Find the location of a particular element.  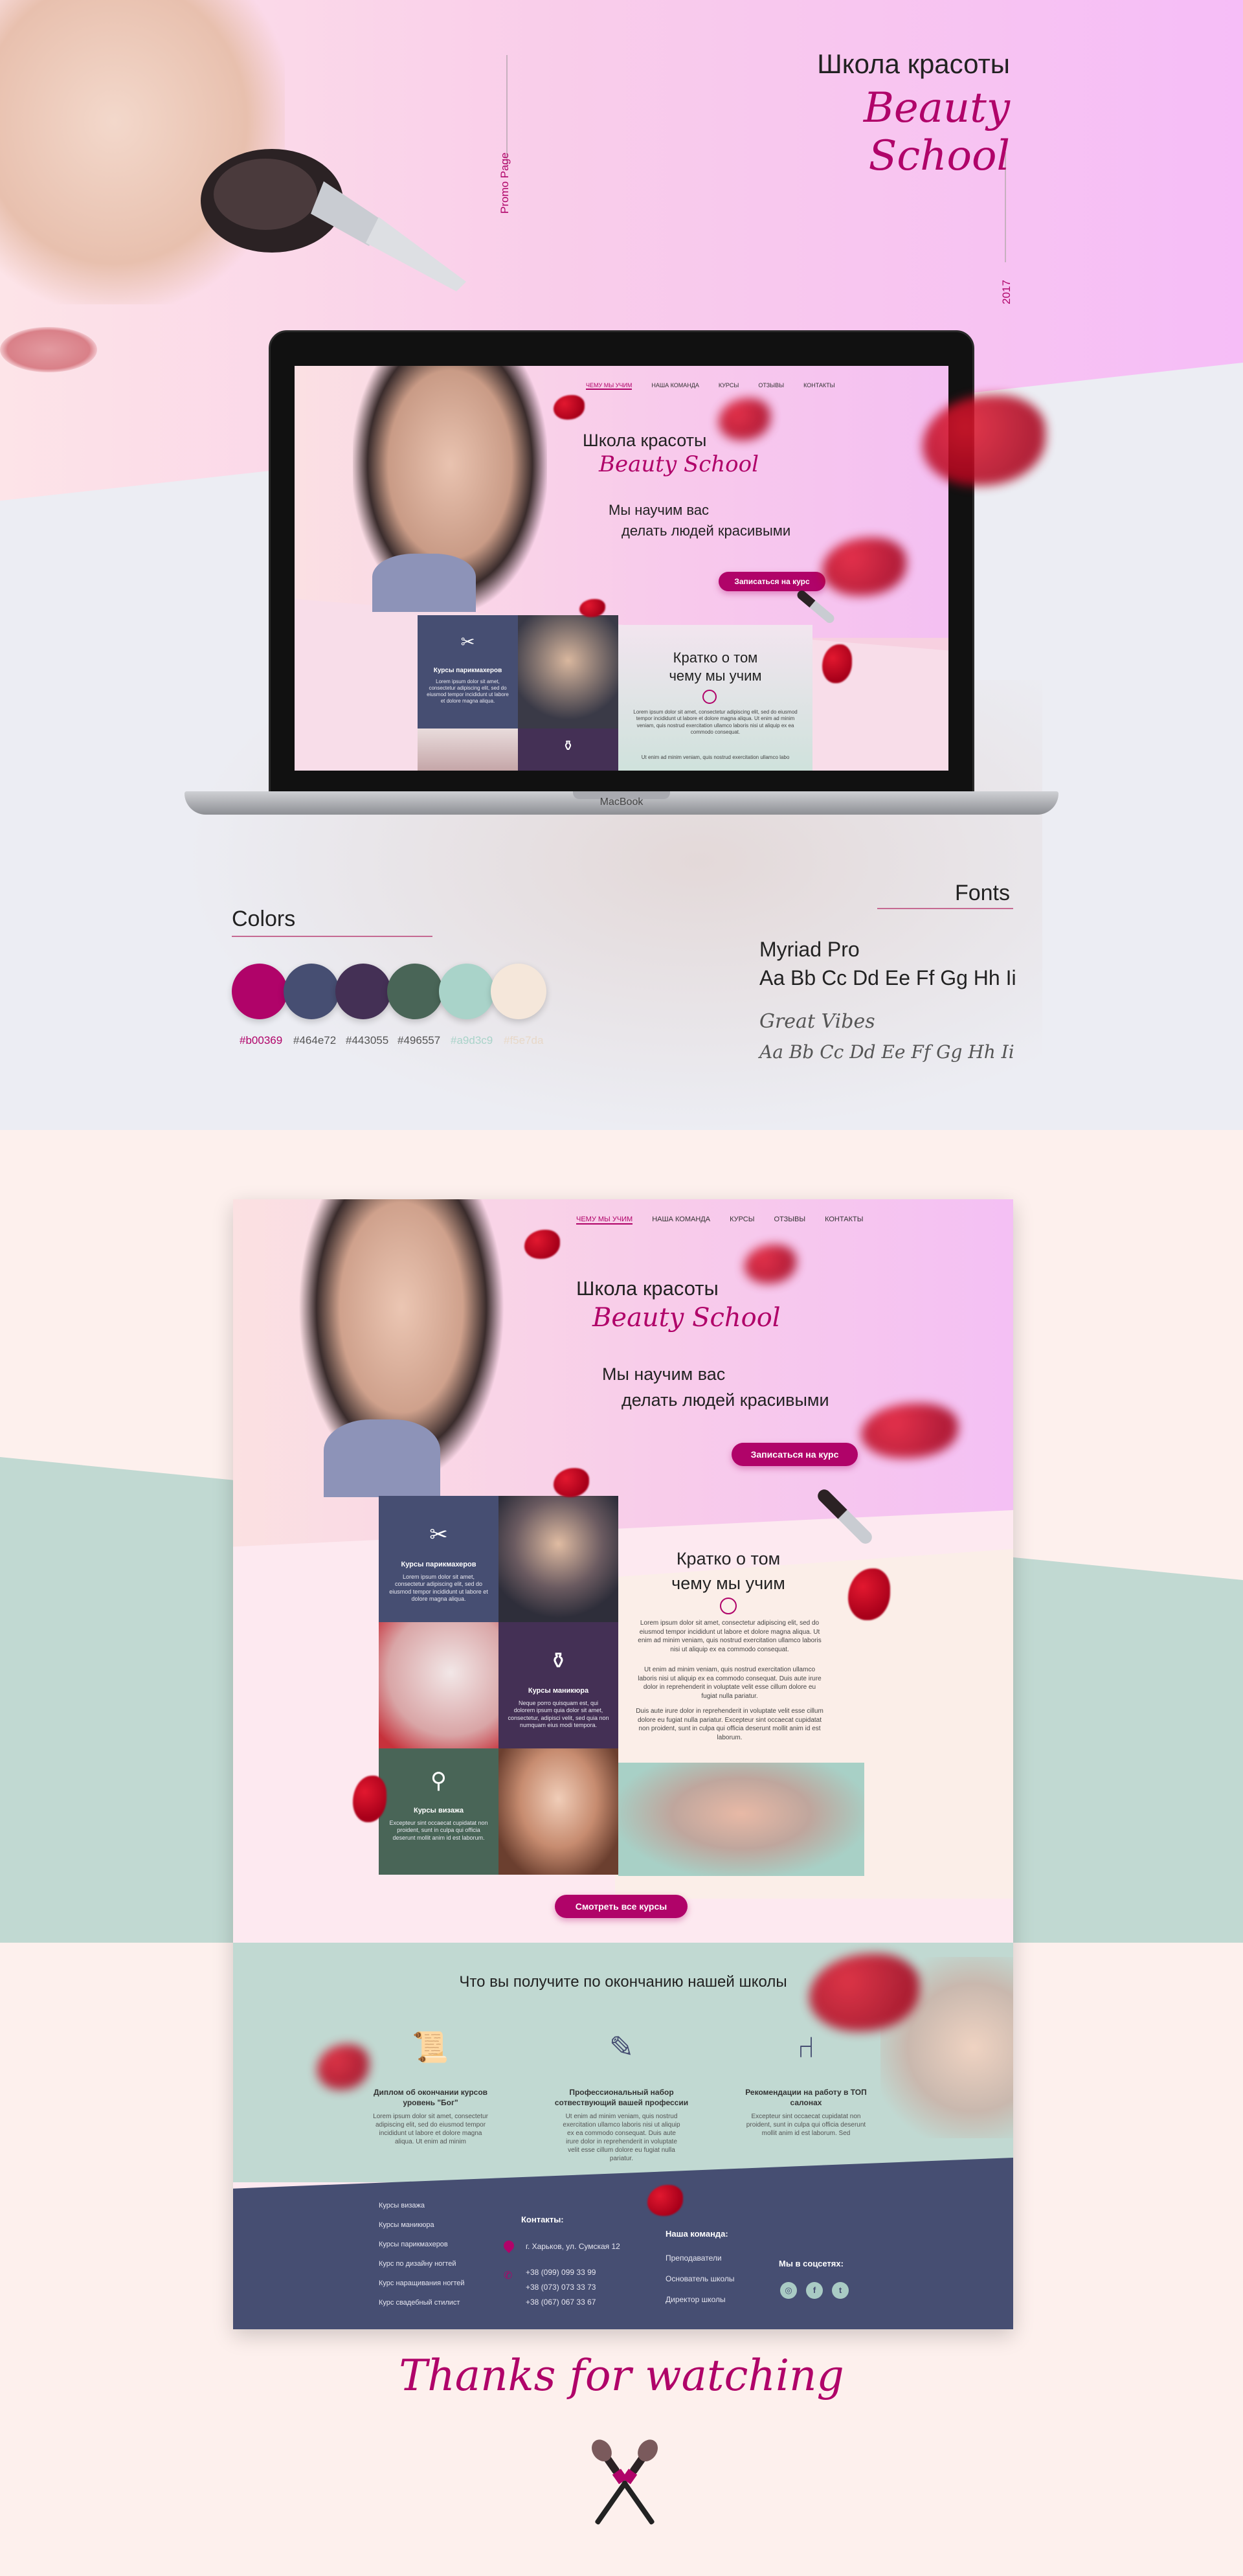

footer-phone: +38 (067) 067 33 67 is located at coordinates (561, 2302).